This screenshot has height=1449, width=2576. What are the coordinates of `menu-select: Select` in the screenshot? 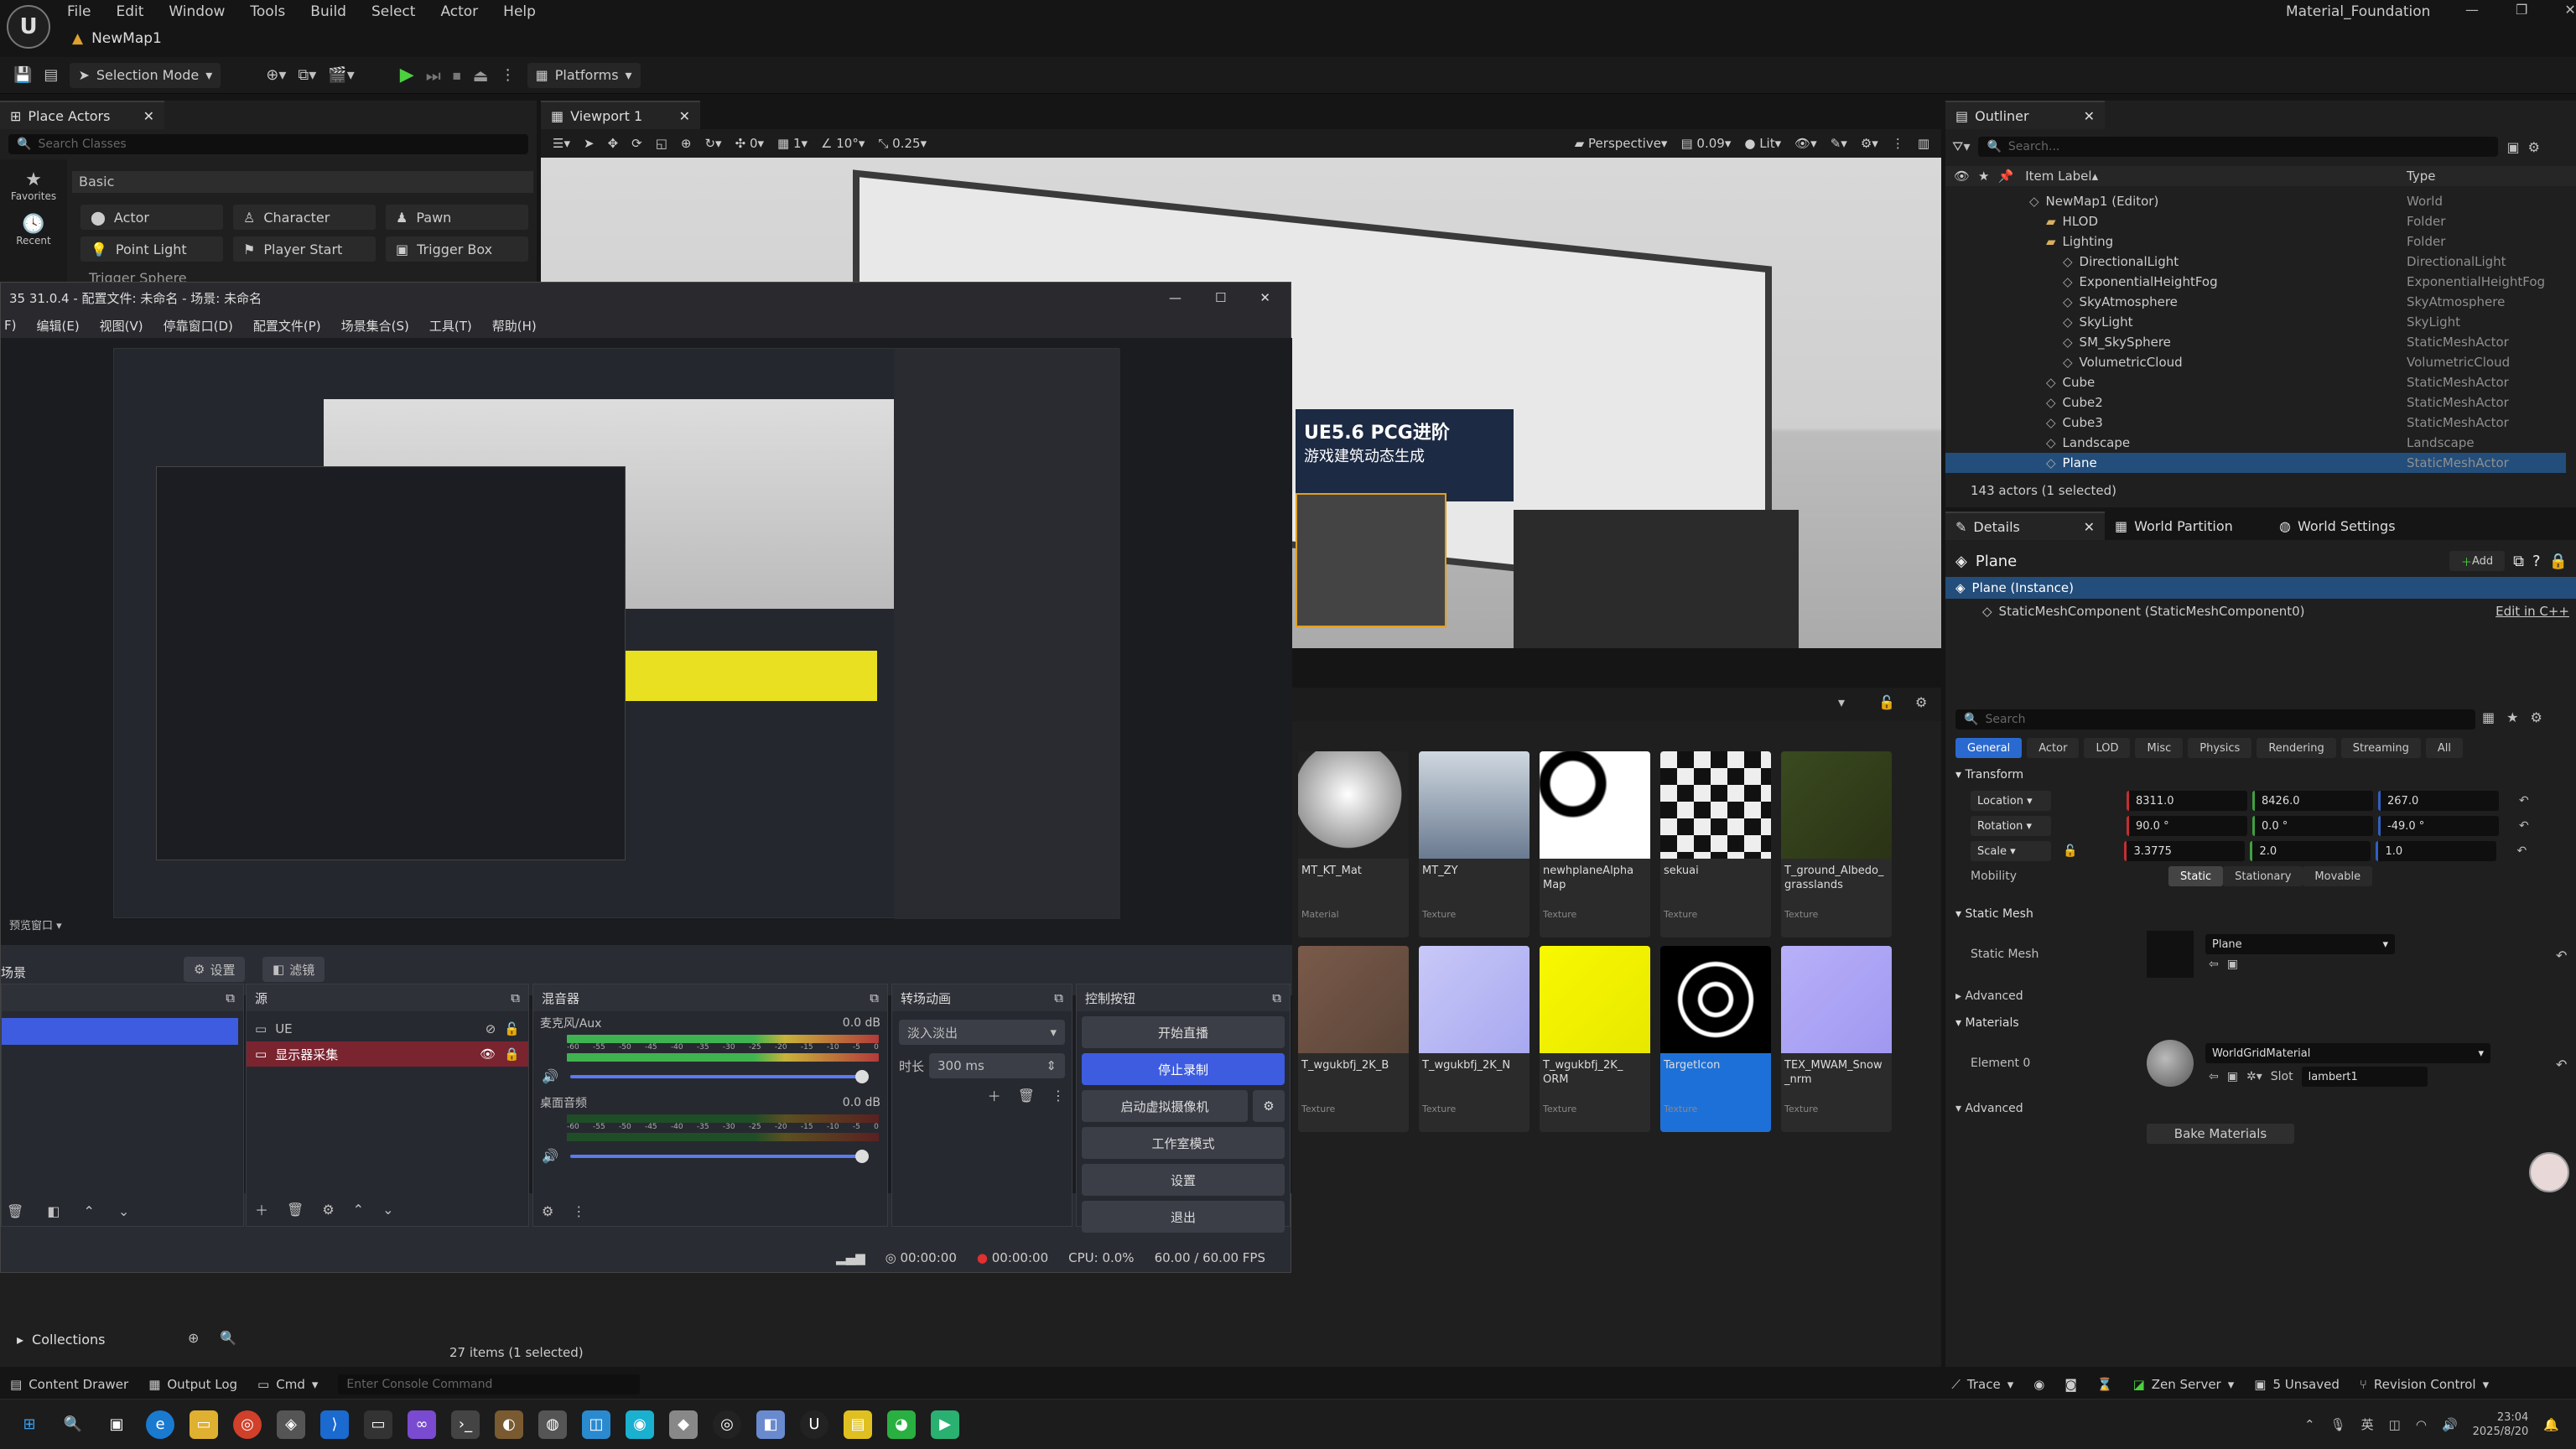 It's located at (393, 11).